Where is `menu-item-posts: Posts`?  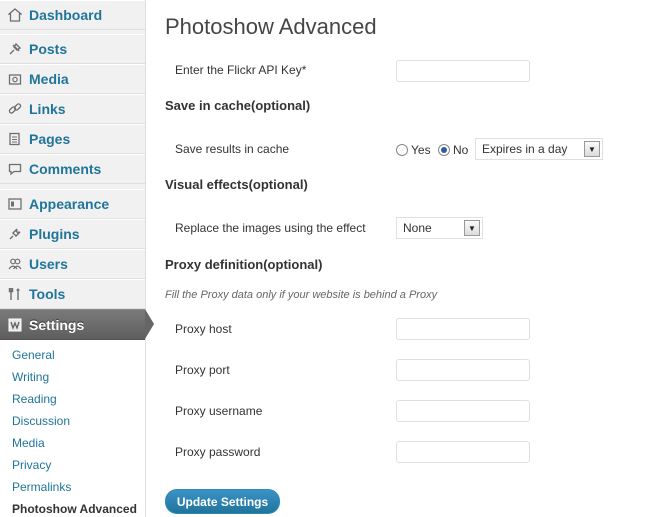 menu-item-posts: Posts is located at coordinates (72, 49).